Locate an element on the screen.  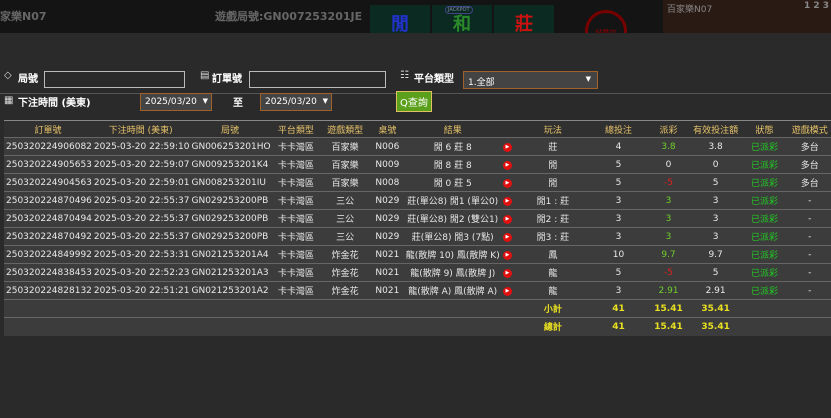
bet-banker: 莊 is located at coordinates (524, 19).